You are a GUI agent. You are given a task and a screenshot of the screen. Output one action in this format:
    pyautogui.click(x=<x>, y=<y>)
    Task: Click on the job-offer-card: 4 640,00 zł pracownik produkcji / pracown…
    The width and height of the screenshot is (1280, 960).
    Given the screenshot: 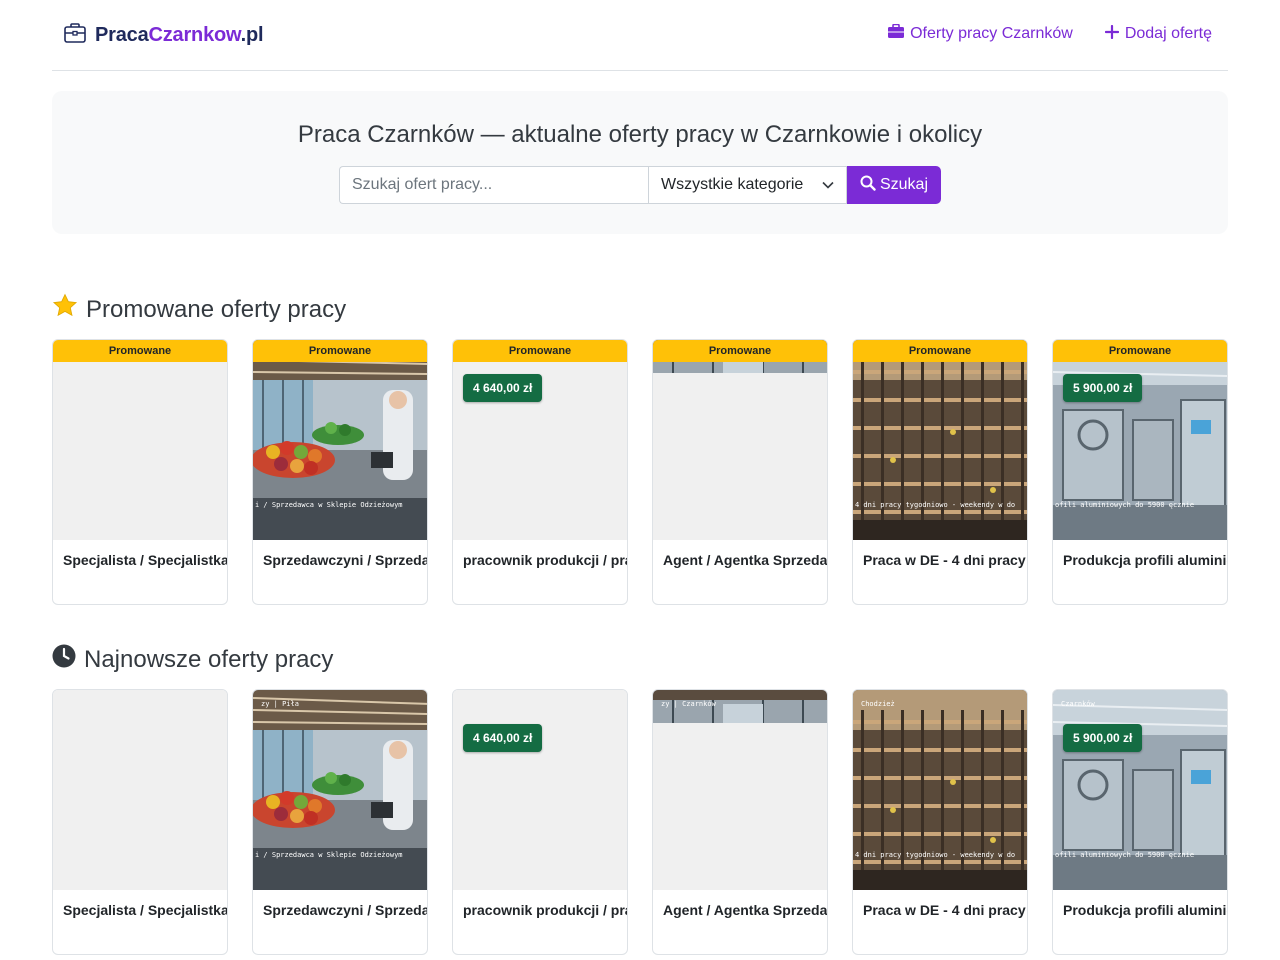 What is the action you would take?
    pyautogui.click(x=540, y=822)
    